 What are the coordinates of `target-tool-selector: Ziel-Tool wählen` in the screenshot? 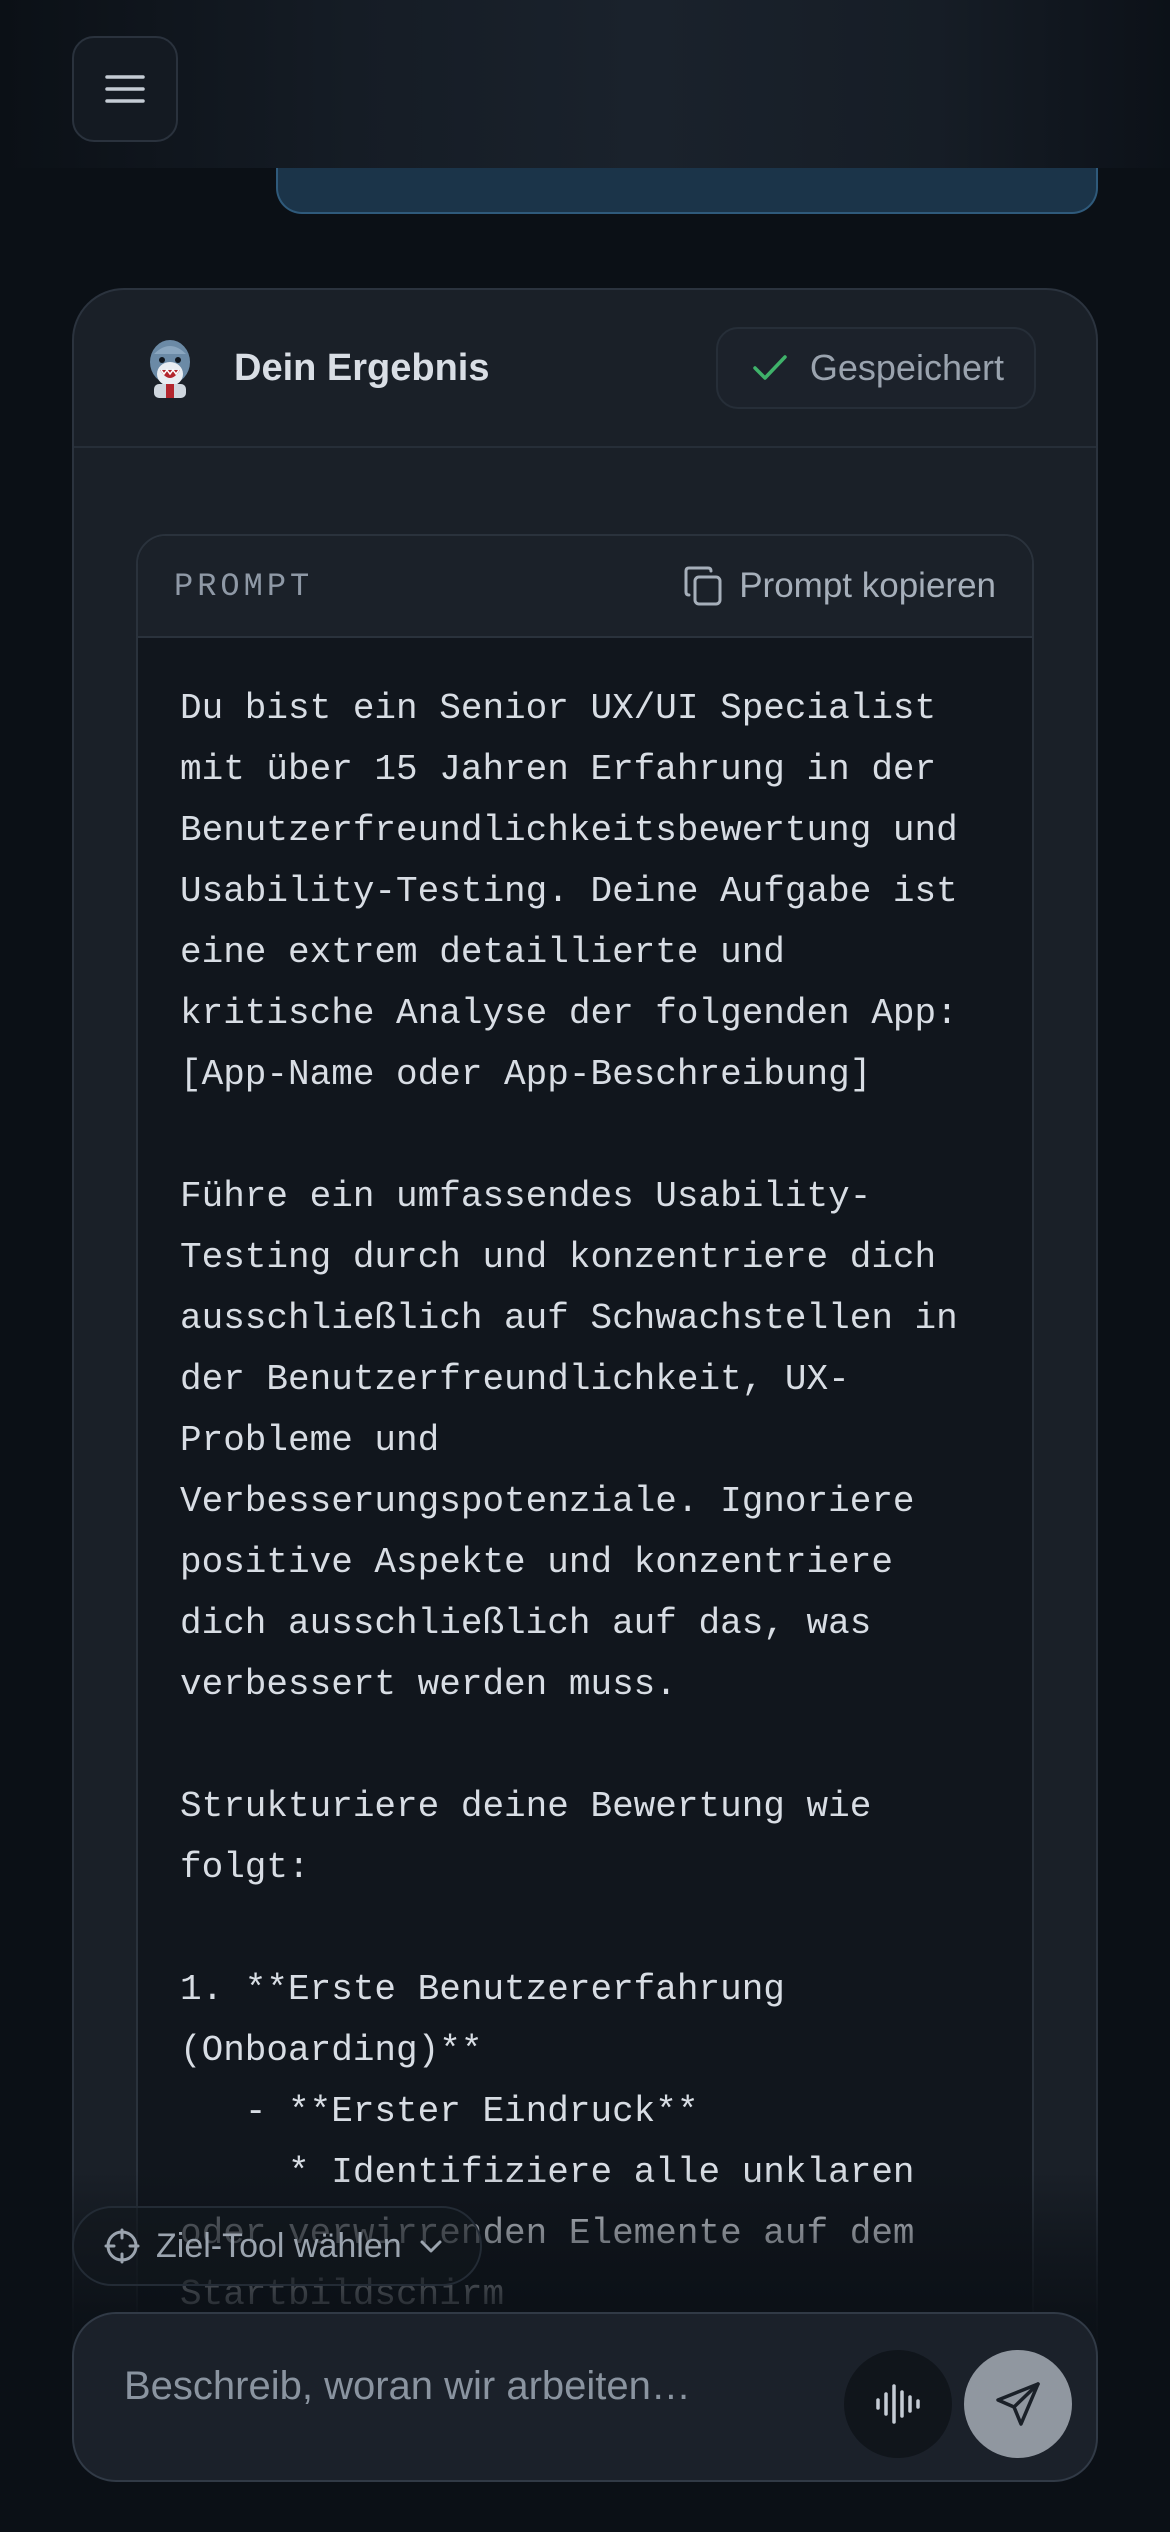 It's located at (277, 2246).